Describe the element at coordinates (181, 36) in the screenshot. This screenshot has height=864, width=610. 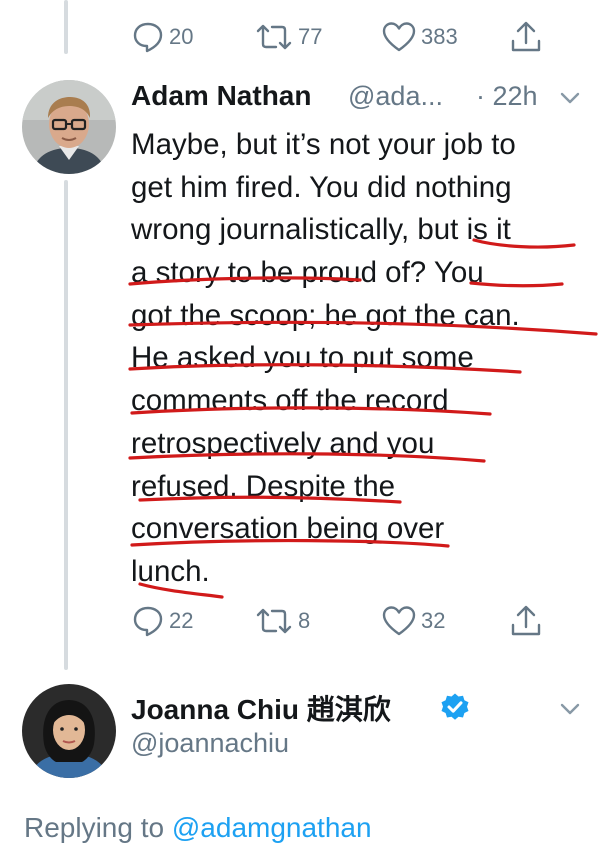
I see `reply-count: 20` at that location.